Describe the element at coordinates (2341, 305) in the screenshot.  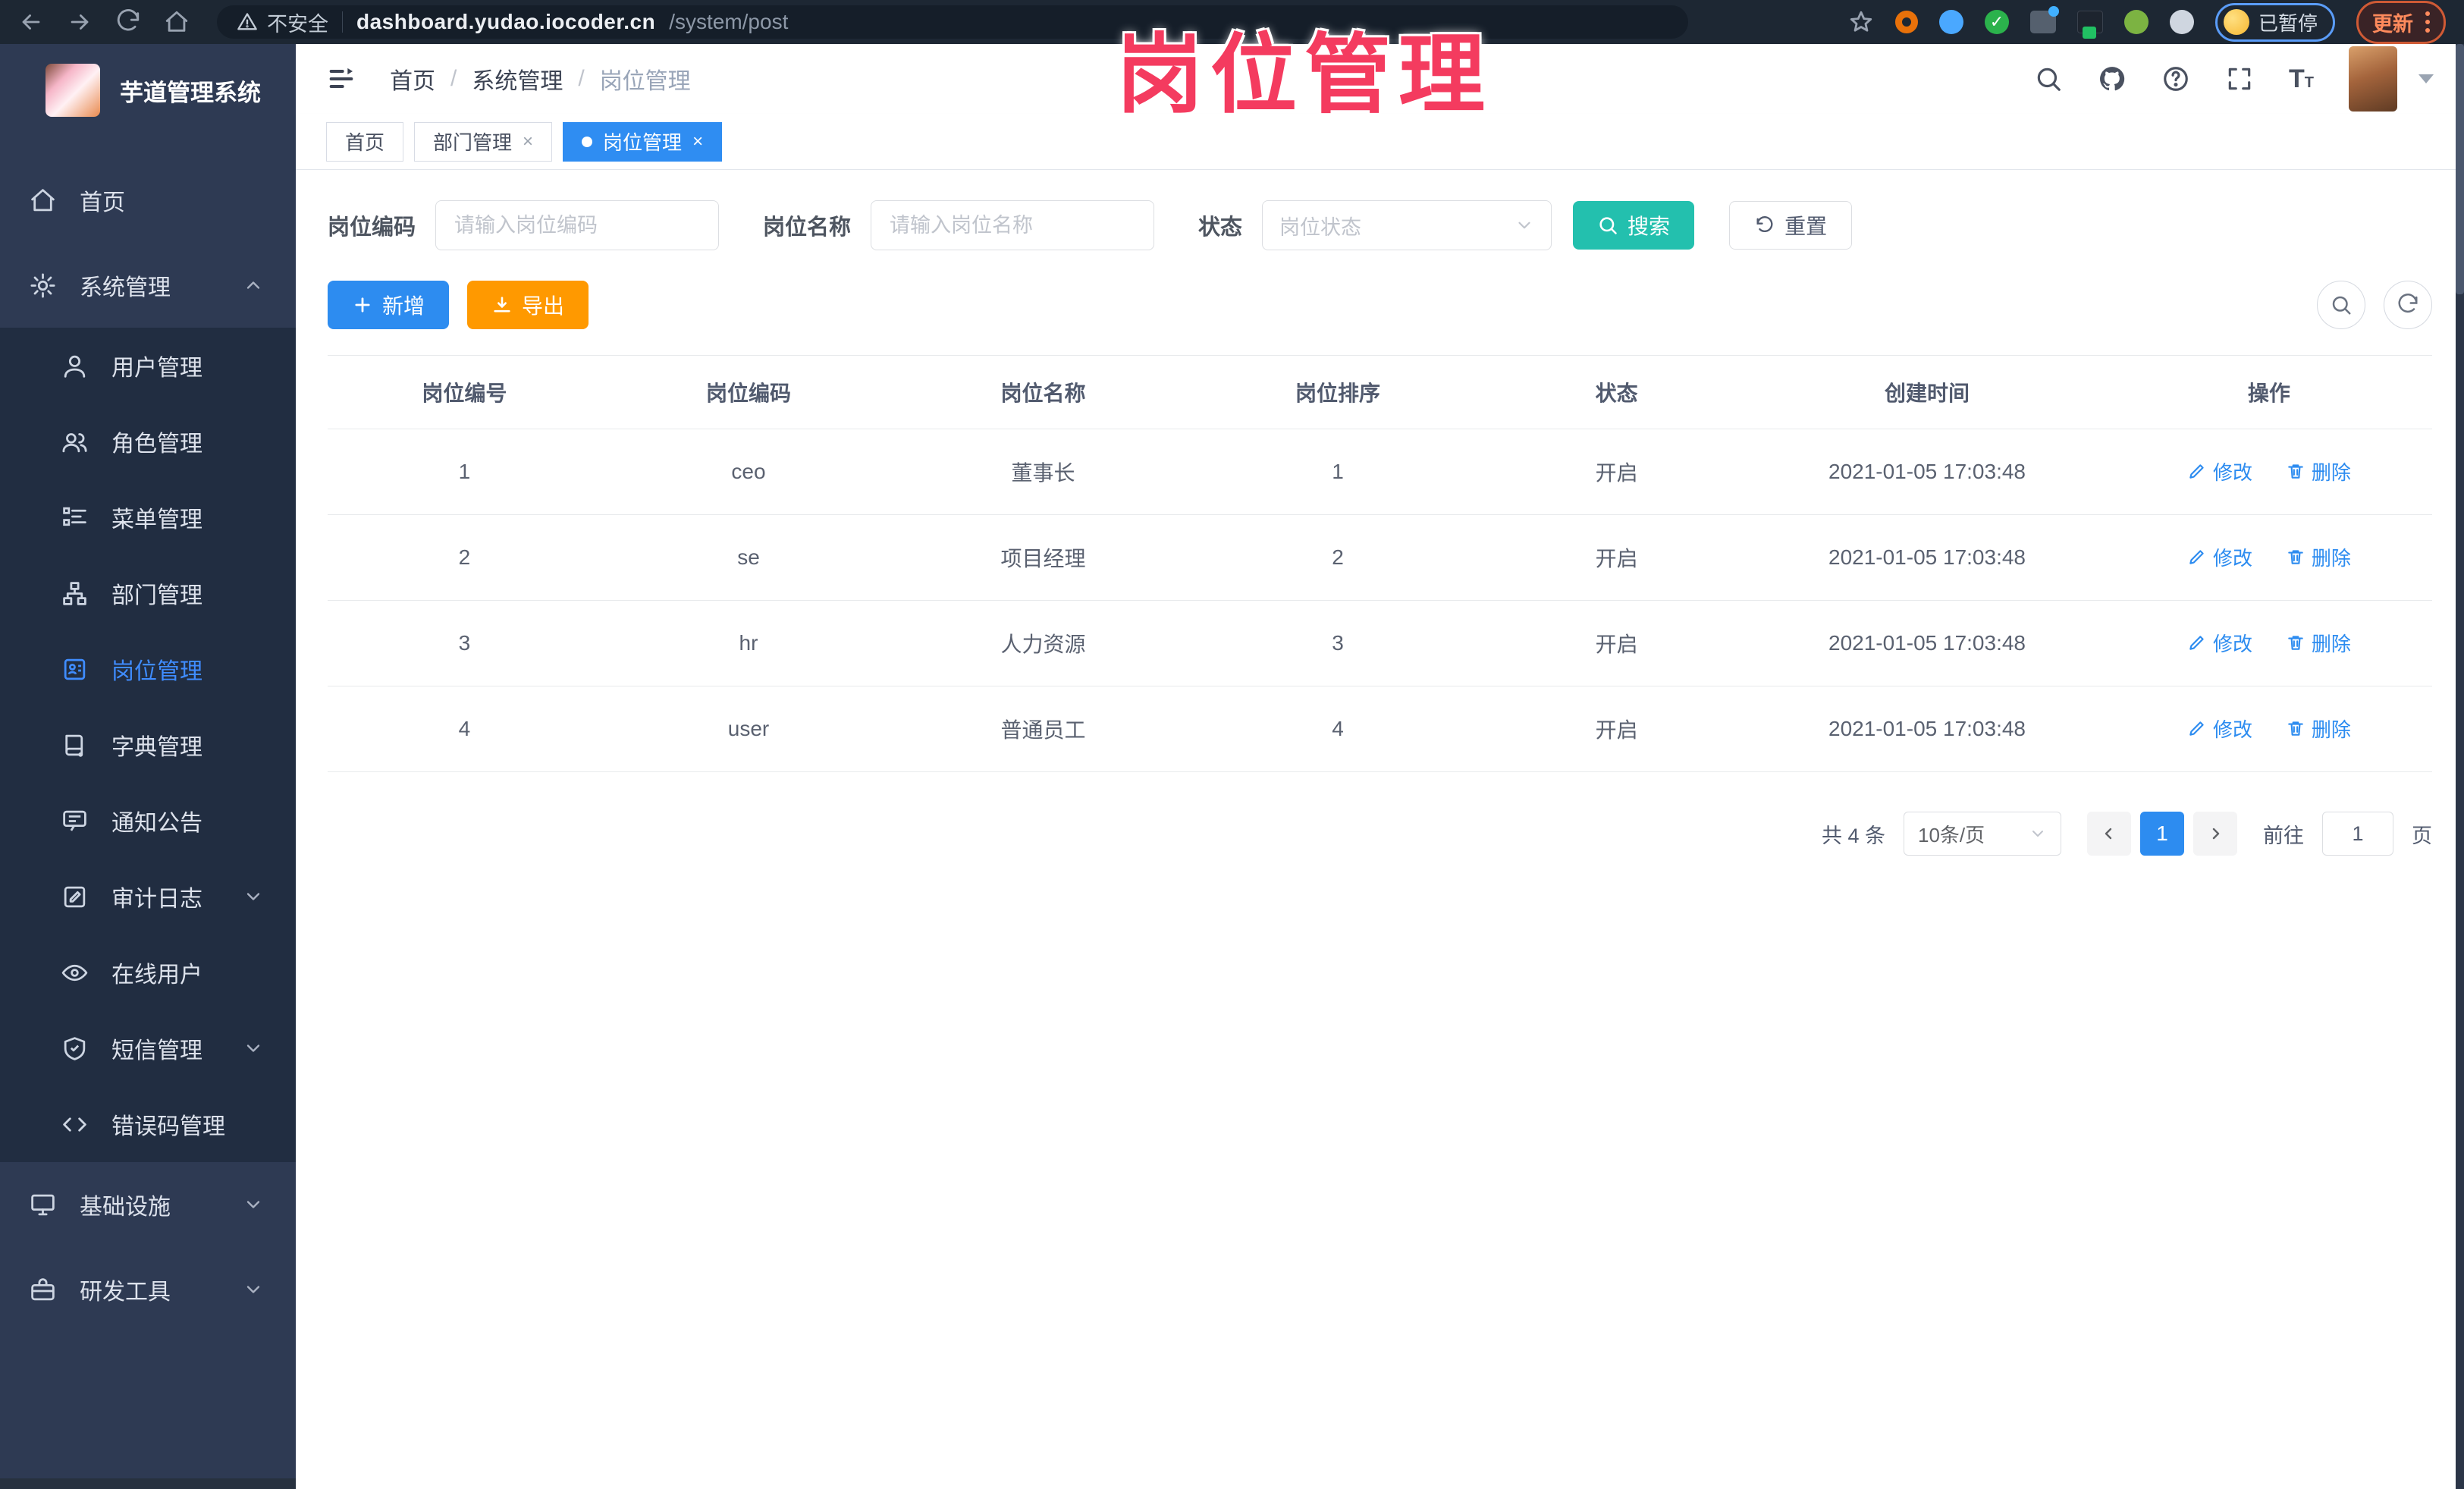
I see `toggle-search-button` at that location.